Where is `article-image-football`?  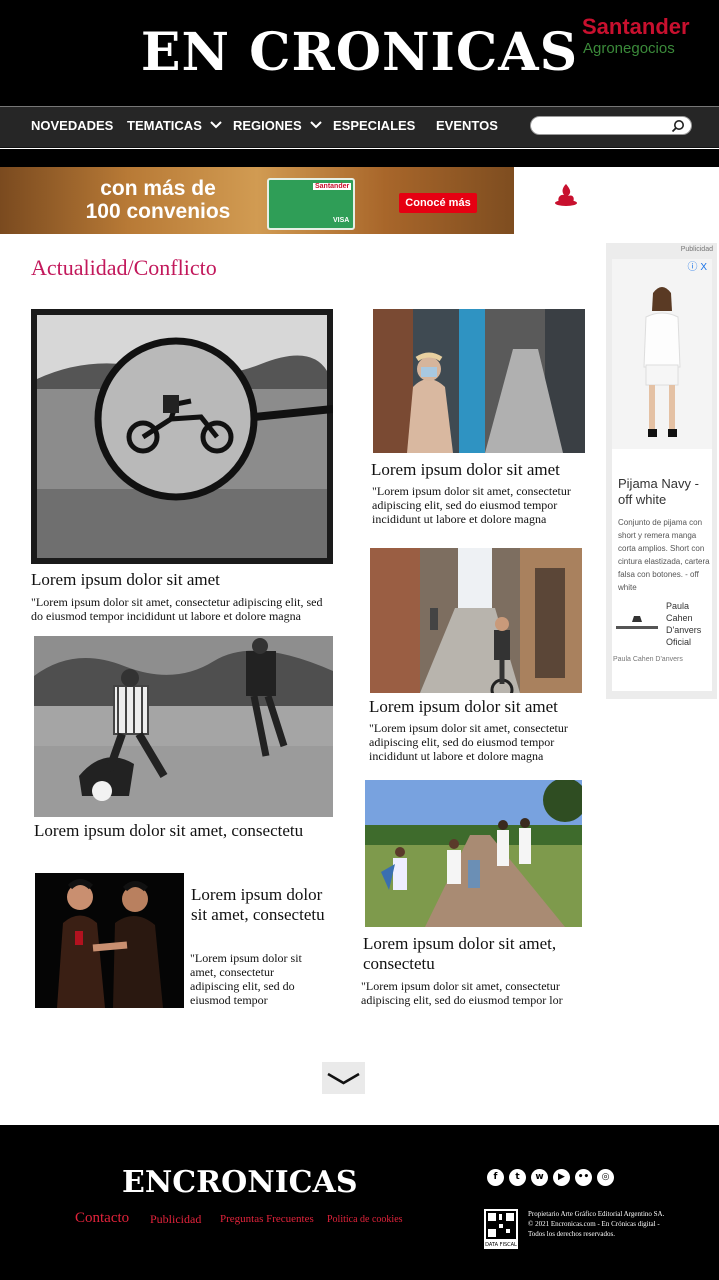
article-image-football is located at coordinates (183, 726).